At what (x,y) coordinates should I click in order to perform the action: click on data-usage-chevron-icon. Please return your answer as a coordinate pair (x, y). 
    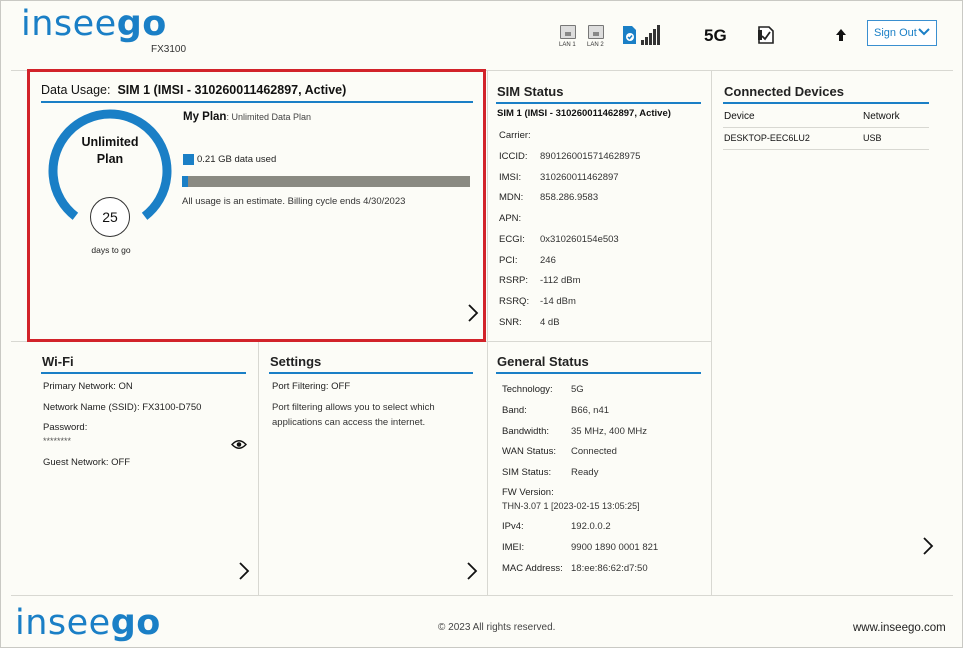
    Looking at the image, I should click on (473, 313).